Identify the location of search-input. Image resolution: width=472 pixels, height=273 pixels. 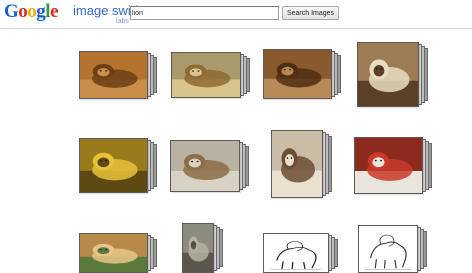
(204, 13).